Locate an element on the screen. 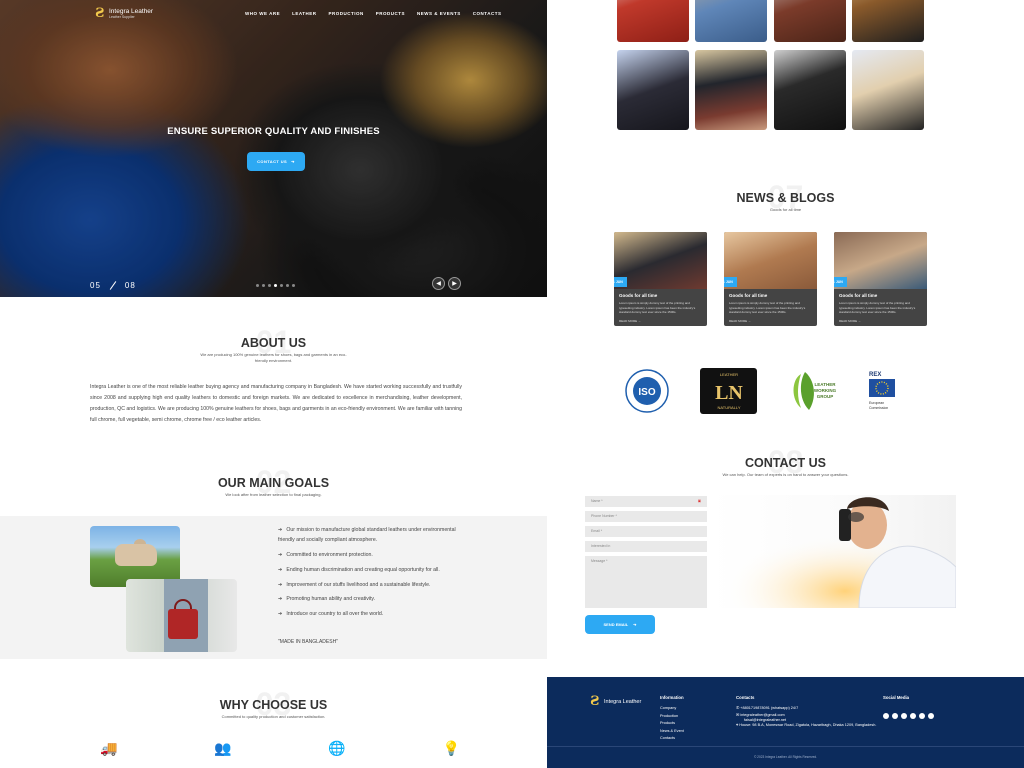 This screenshot has height=768, width=1024. slide-arrows: ◀ ▶ is located at coordinates (446, 283).